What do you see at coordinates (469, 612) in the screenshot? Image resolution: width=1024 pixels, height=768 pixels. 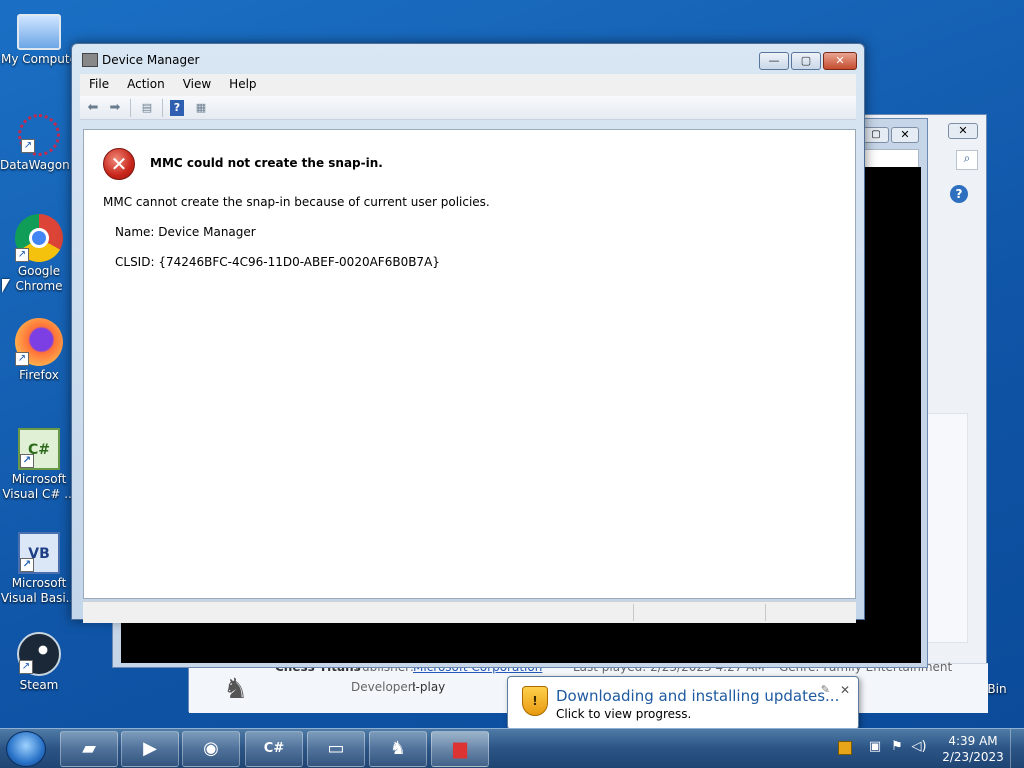 I see `status-bar` at bounding box center [469, 612].